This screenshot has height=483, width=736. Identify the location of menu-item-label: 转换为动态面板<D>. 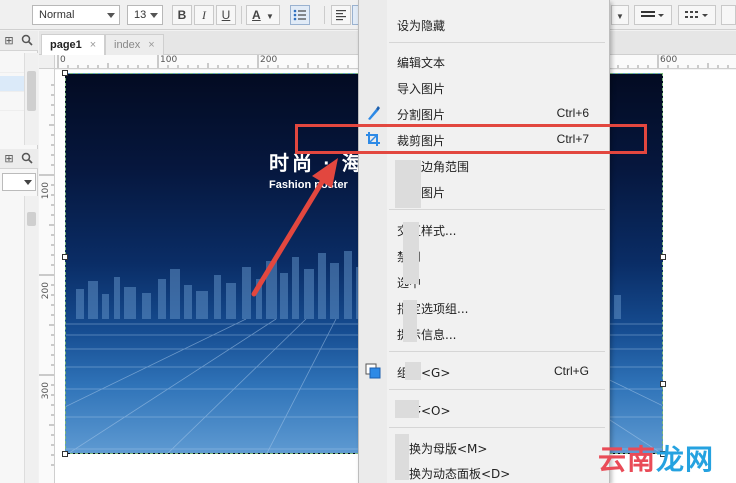
(454, 474).